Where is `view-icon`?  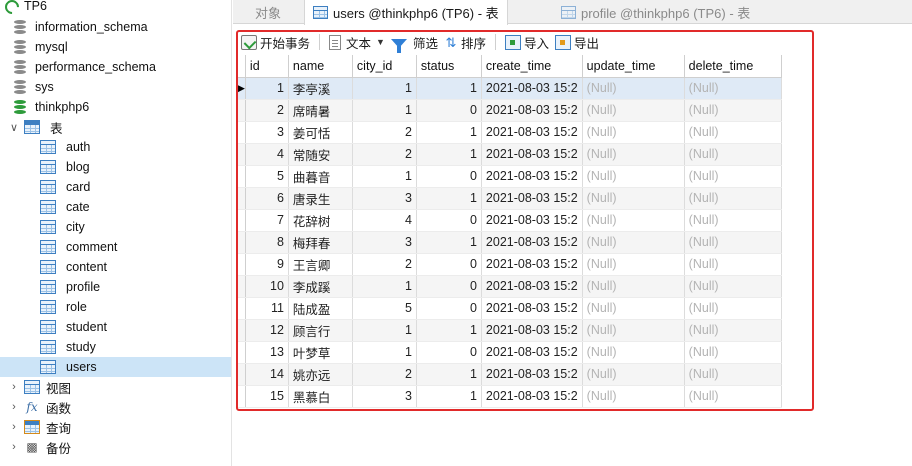 view-icon is located at coordinates (32, 387).